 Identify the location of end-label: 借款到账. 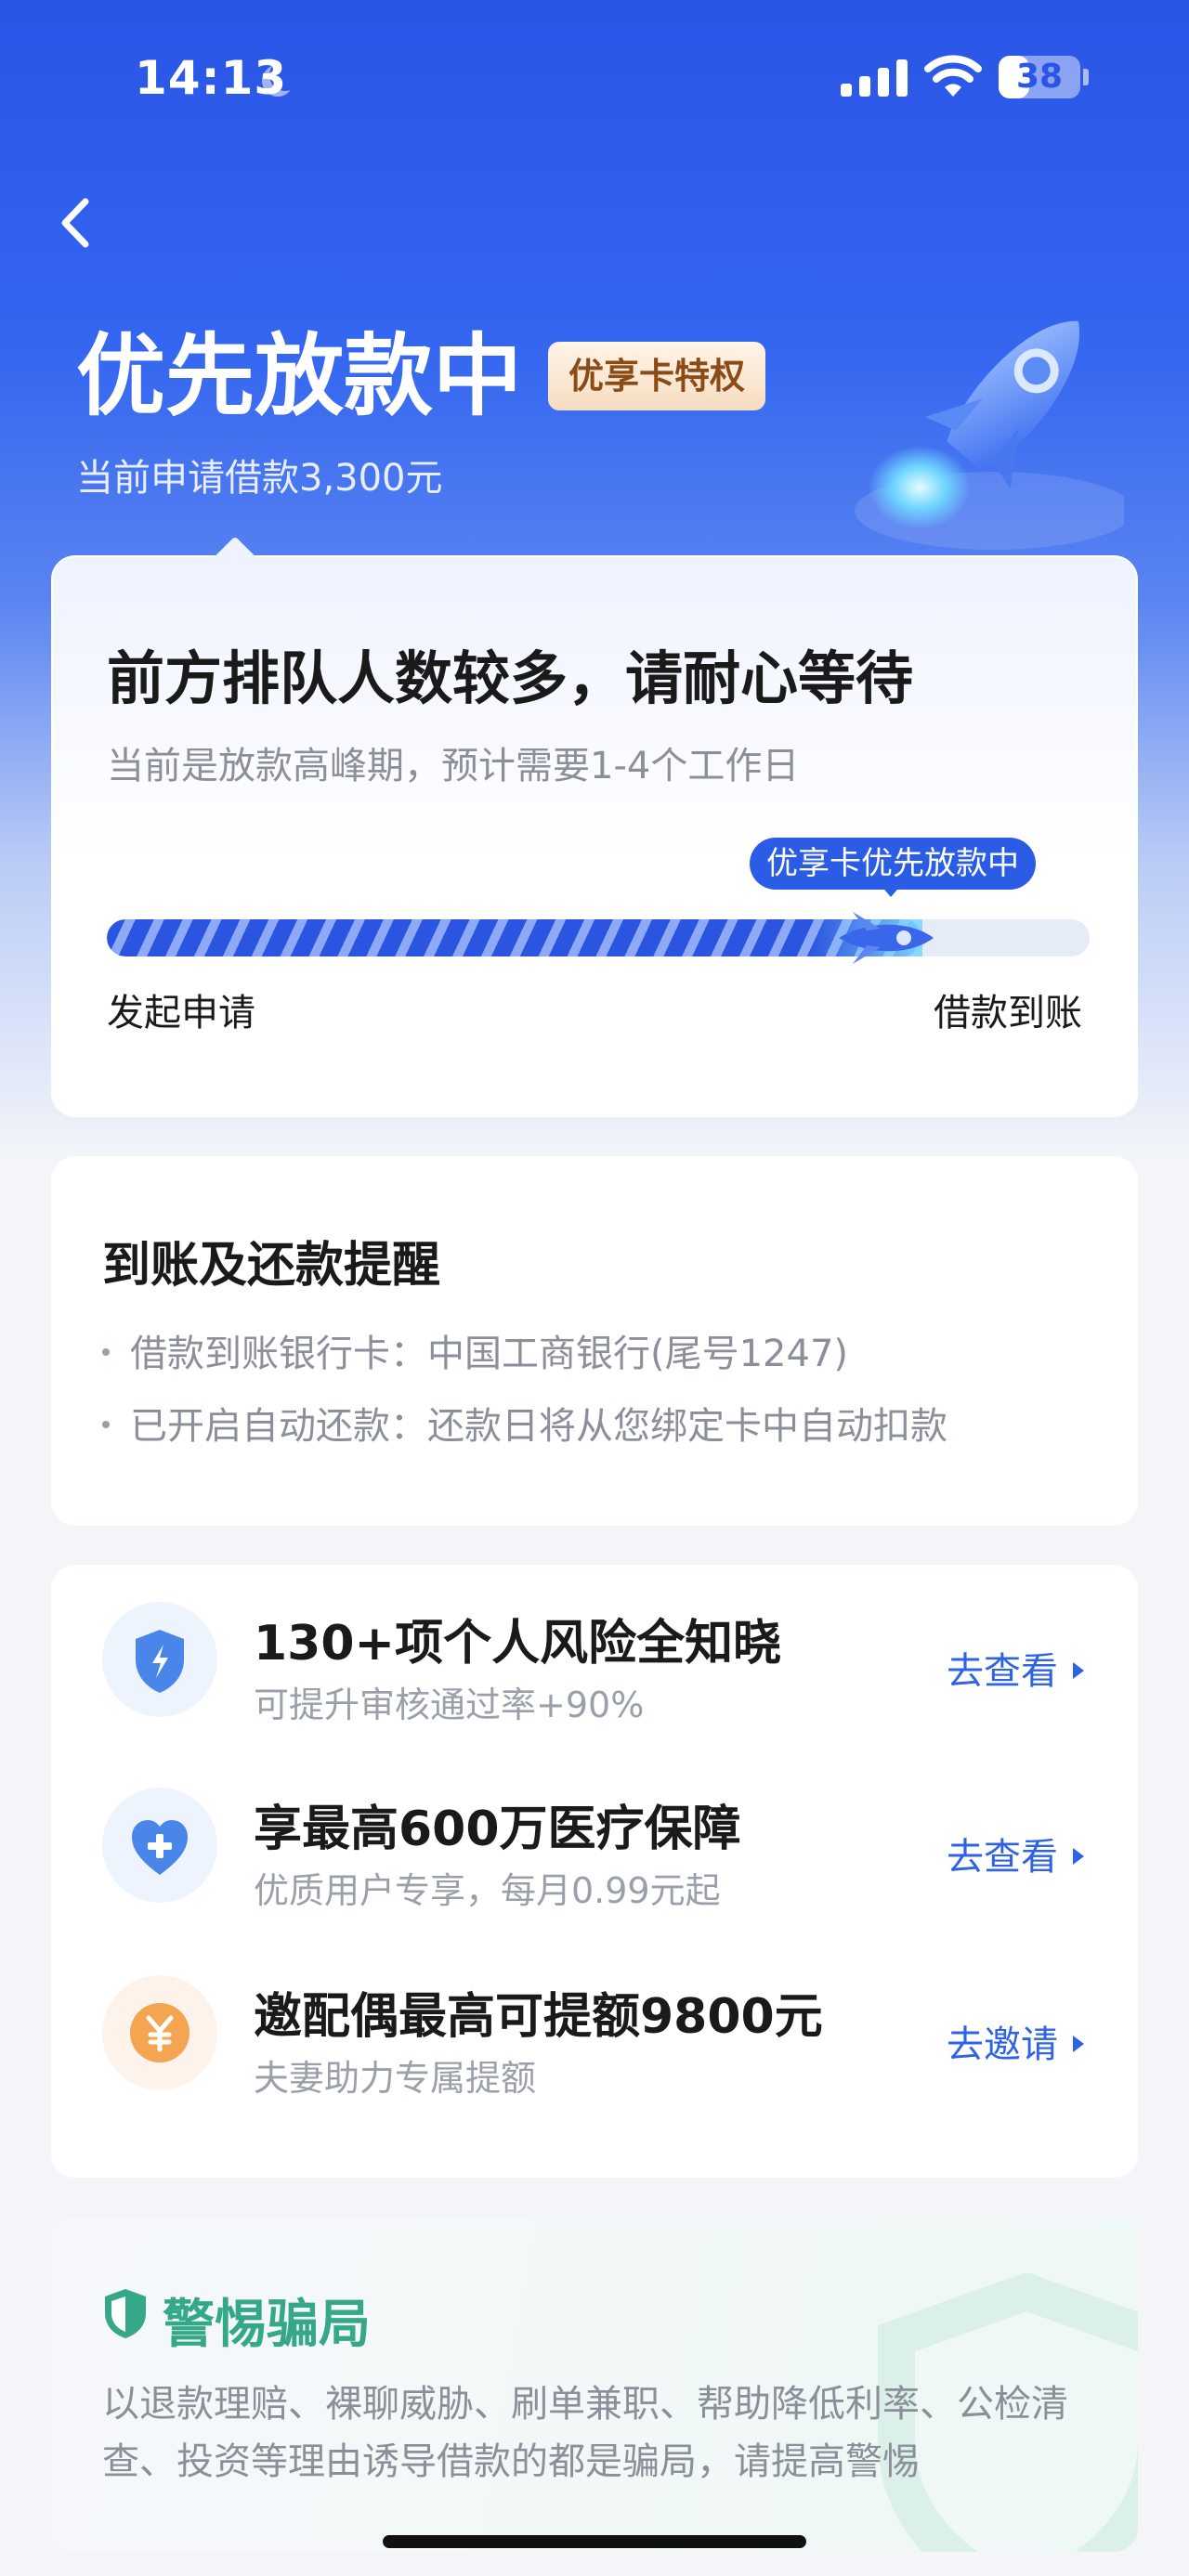
(1008, 1013).